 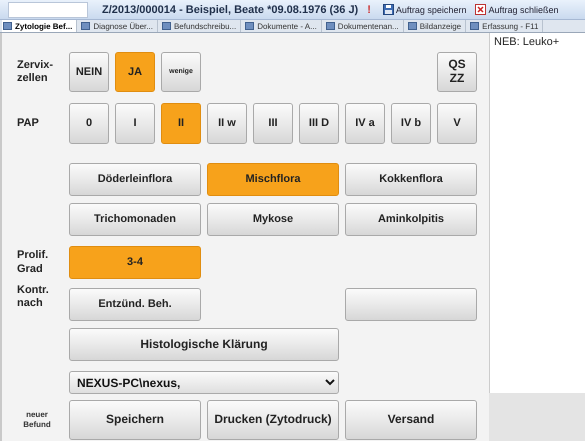 I want to click on pap-button: II, so click(x=181, y=123).